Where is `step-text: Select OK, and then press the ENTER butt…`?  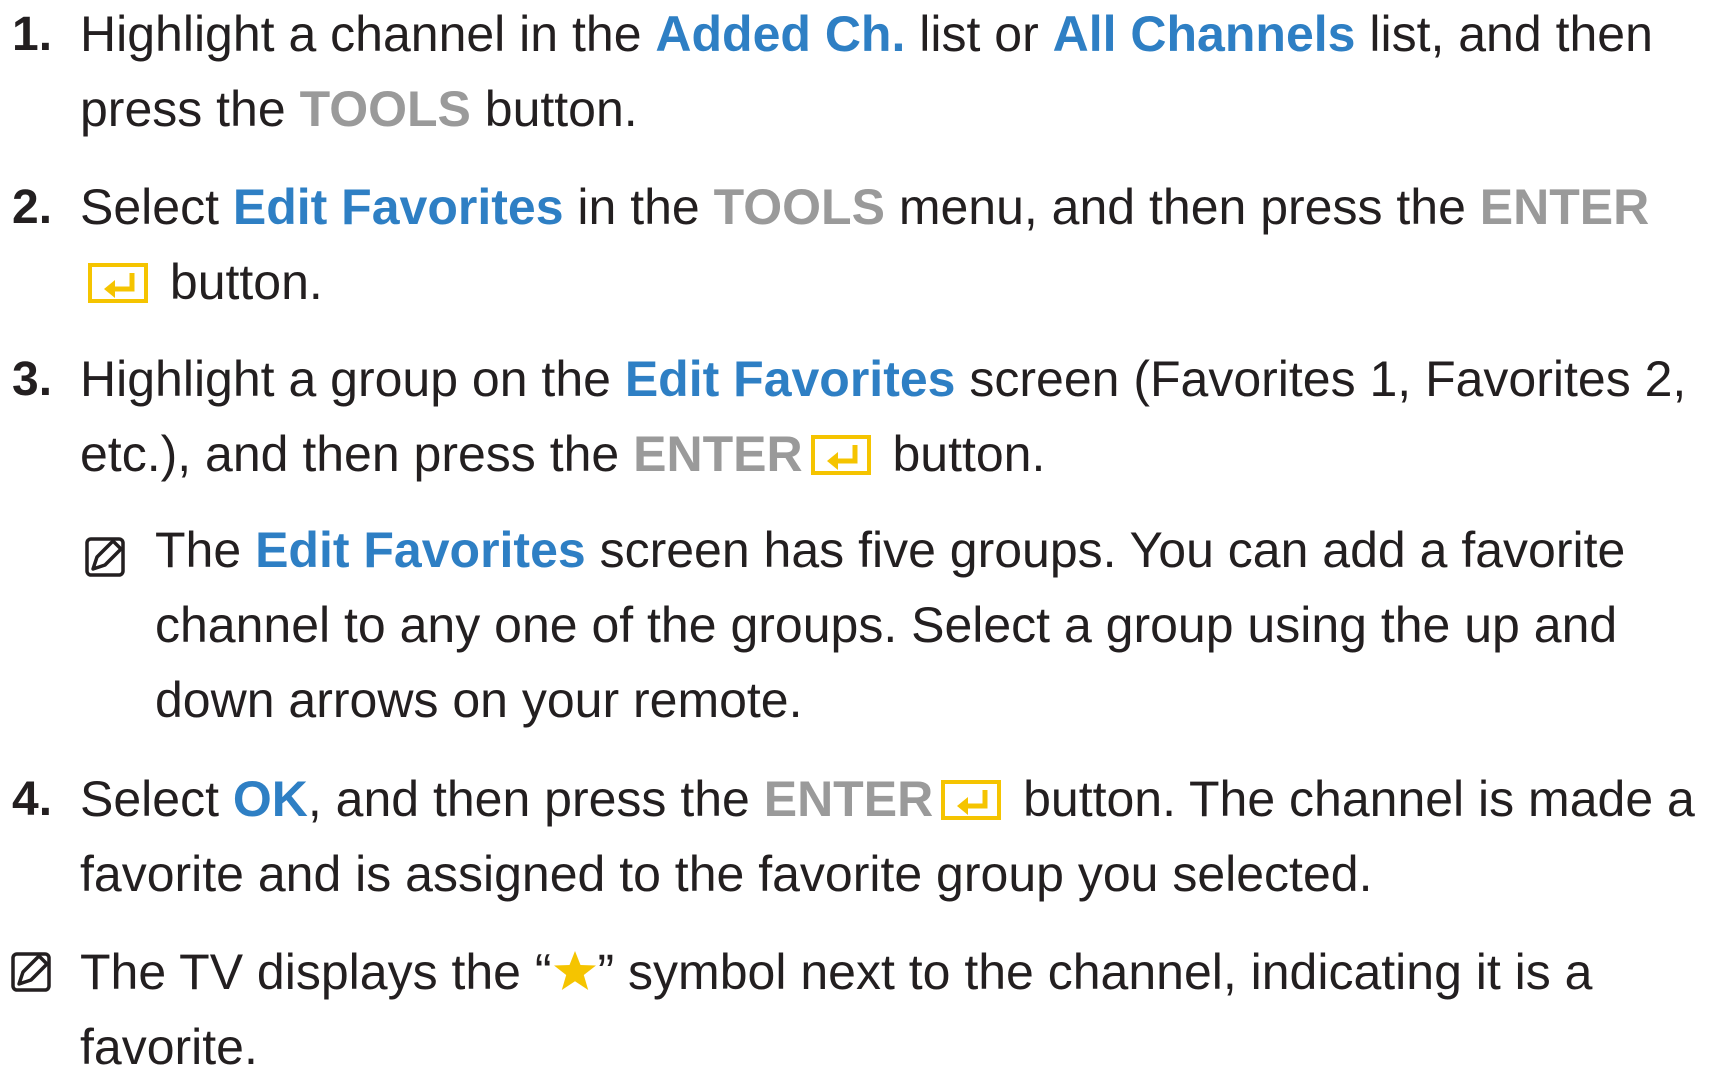 step-text: Select OK, and then press the ENTER butt… is located at coordinates (887, 836).